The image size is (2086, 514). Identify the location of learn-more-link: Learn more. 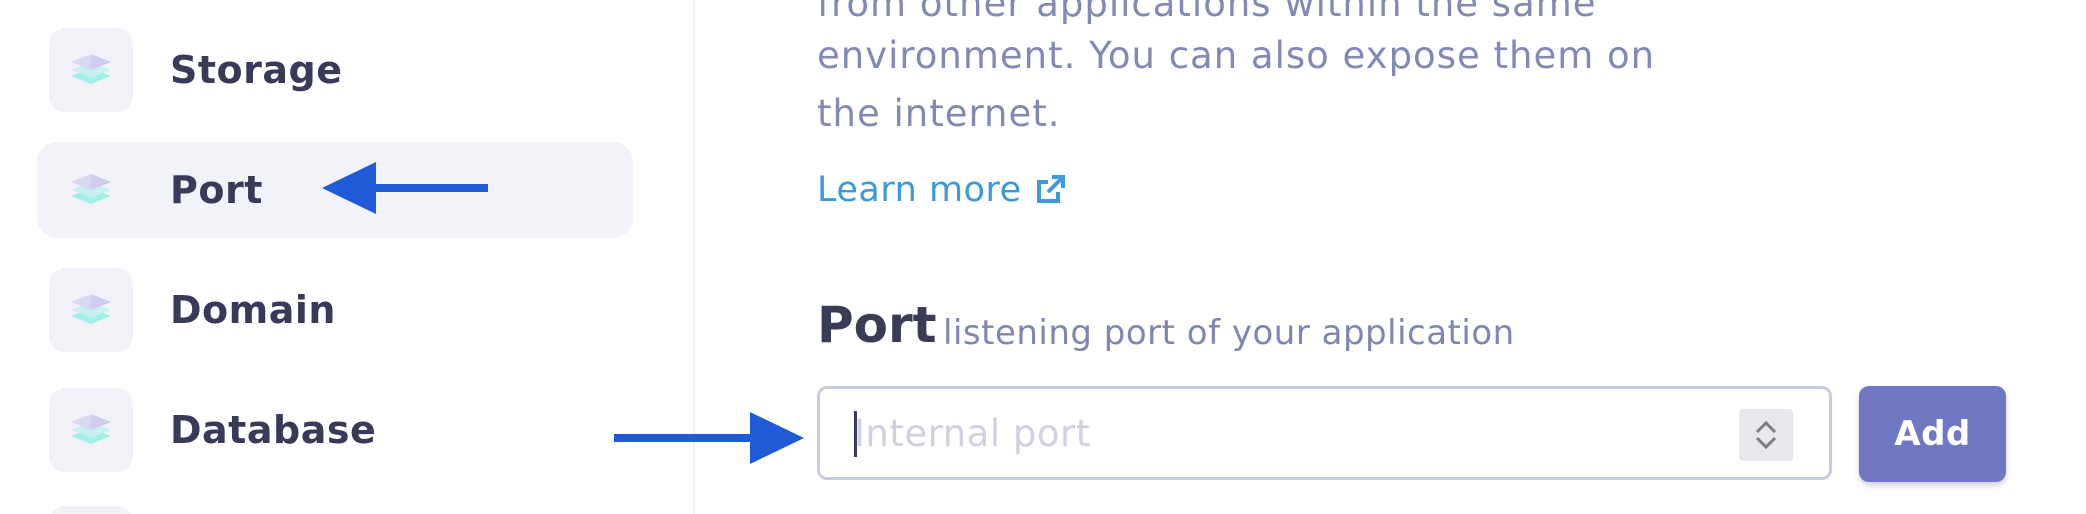
(941, 190).